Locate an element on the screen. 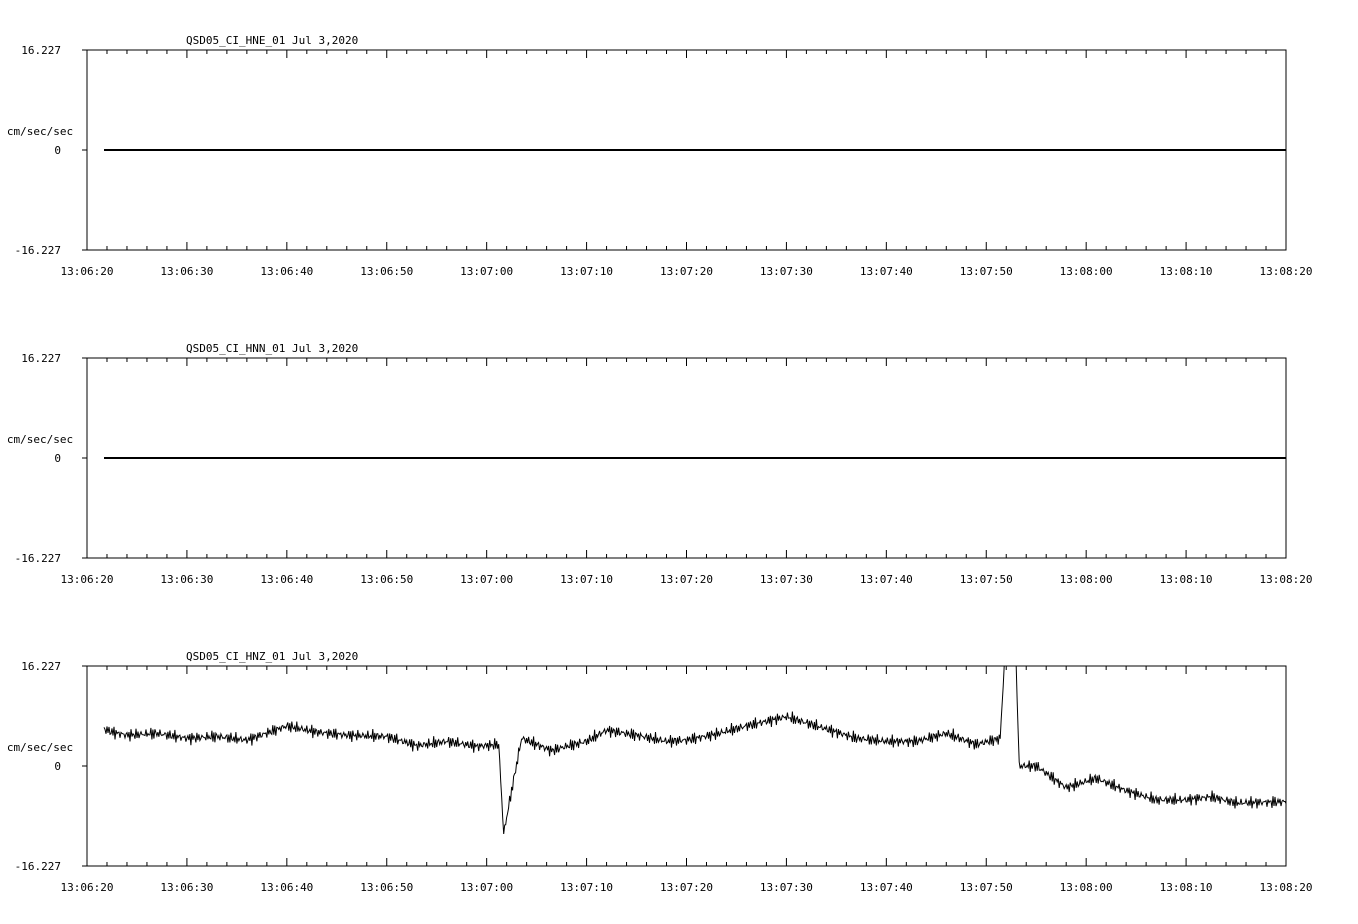  chart-title: QSD05_CI_HNZ_01 Jul 3,2020 is located at coordinates (272, 656).